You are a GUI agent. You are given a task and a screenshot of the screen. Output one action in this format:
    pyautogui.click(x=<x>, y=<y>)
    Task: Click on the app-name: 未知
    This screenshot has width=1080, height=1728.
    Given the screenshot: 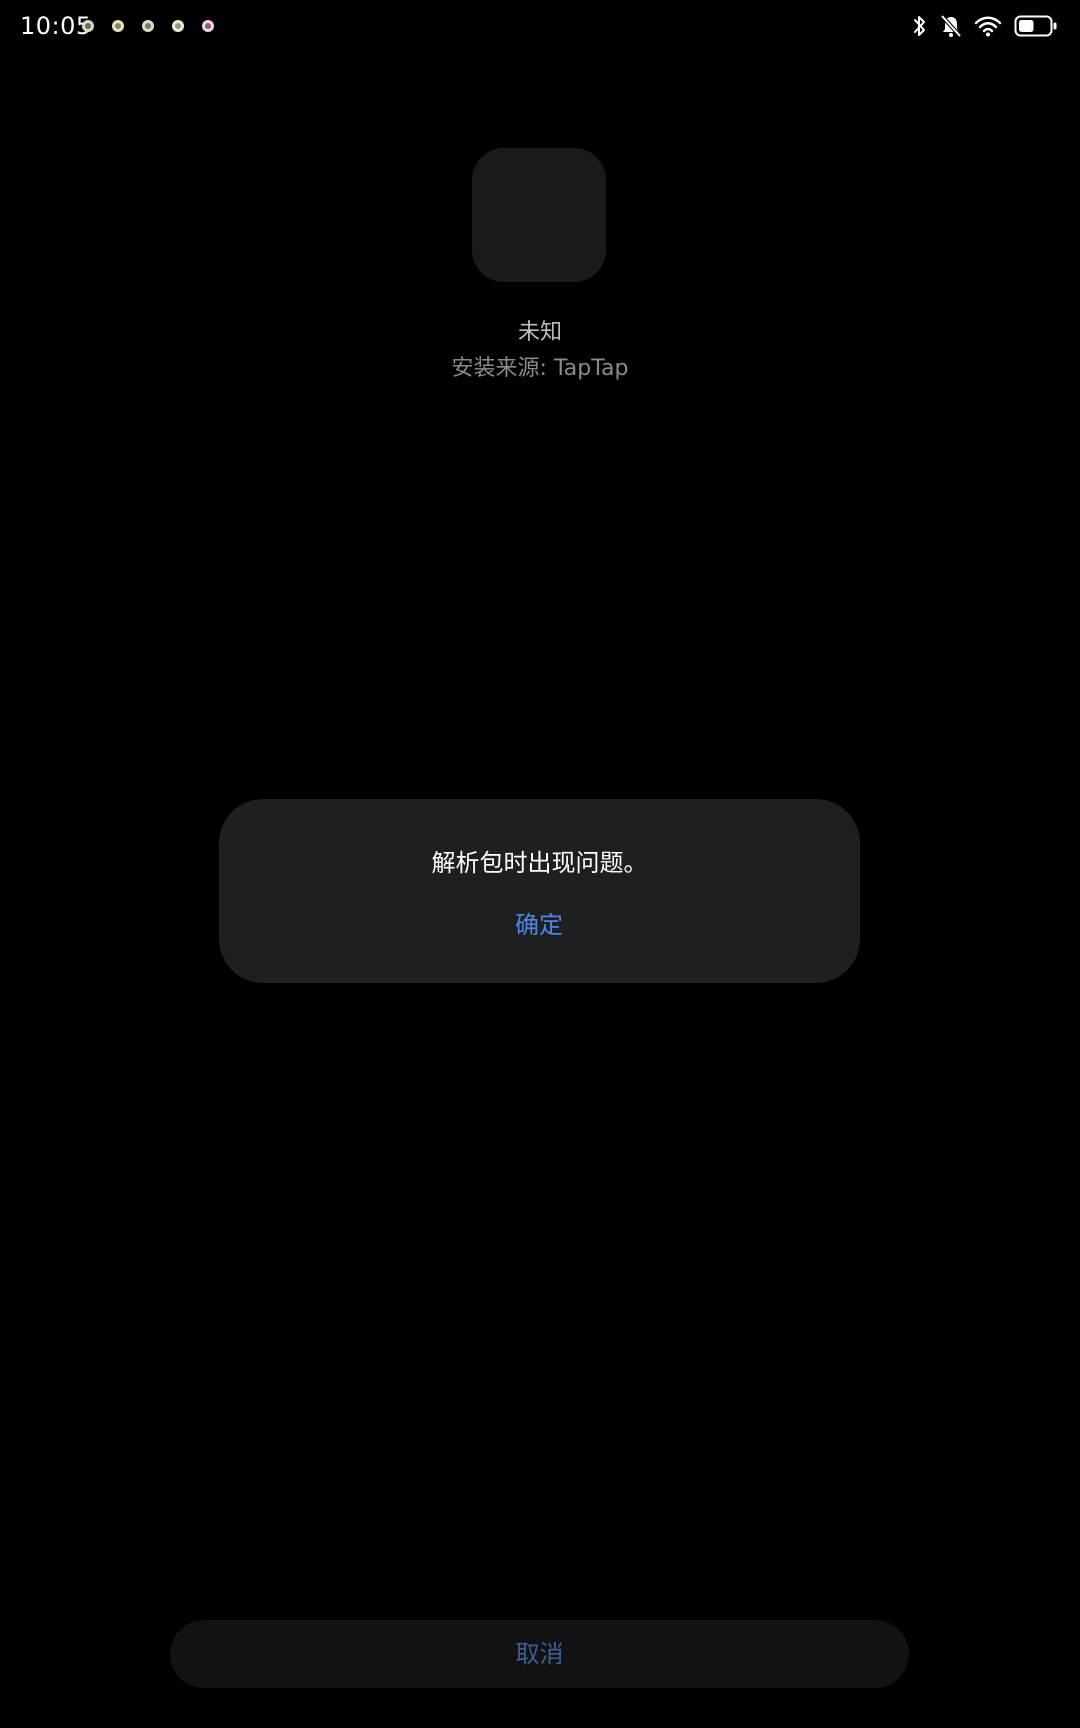 What is the action you would take?
    pyautogui.click(x=539, y=332)
    